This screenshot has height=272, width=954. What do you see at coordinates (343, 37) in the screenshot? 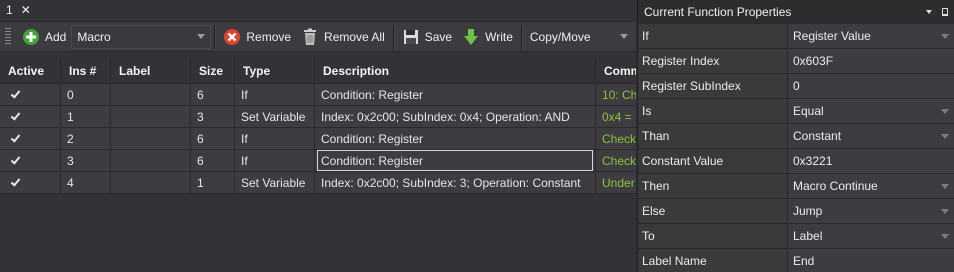
I see `remove-all-button: Remove All` at bounding box center [343, 37].